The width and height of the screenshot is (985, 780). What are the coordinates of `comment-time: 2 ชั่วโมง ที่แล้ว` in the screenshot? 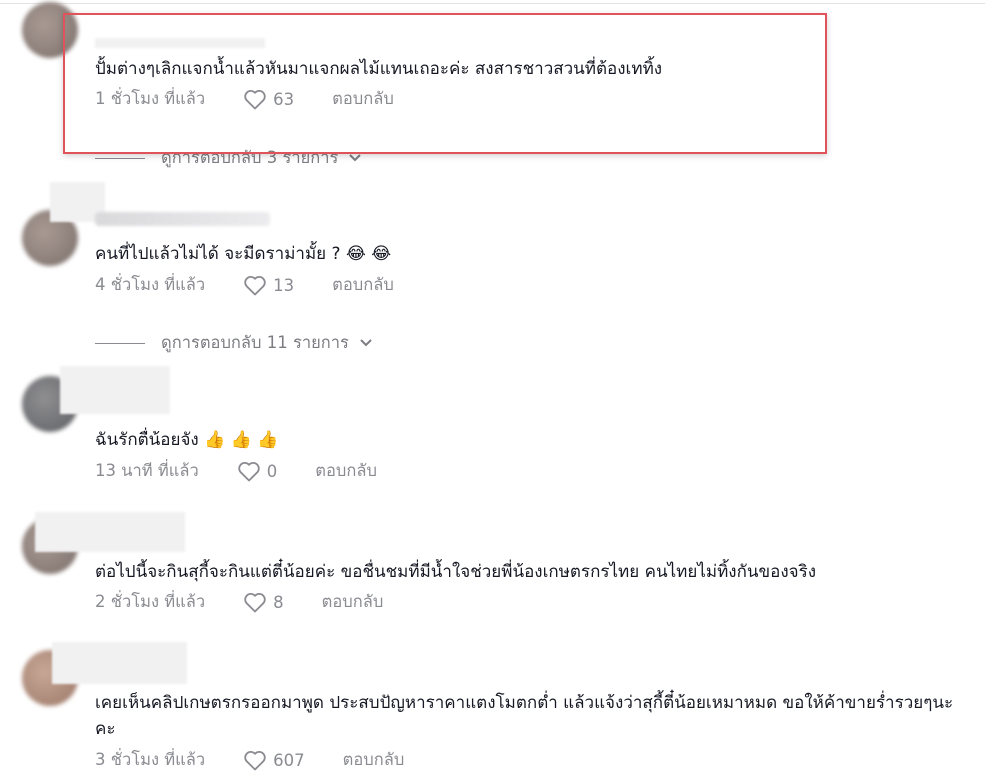 It's located at (150, 601).